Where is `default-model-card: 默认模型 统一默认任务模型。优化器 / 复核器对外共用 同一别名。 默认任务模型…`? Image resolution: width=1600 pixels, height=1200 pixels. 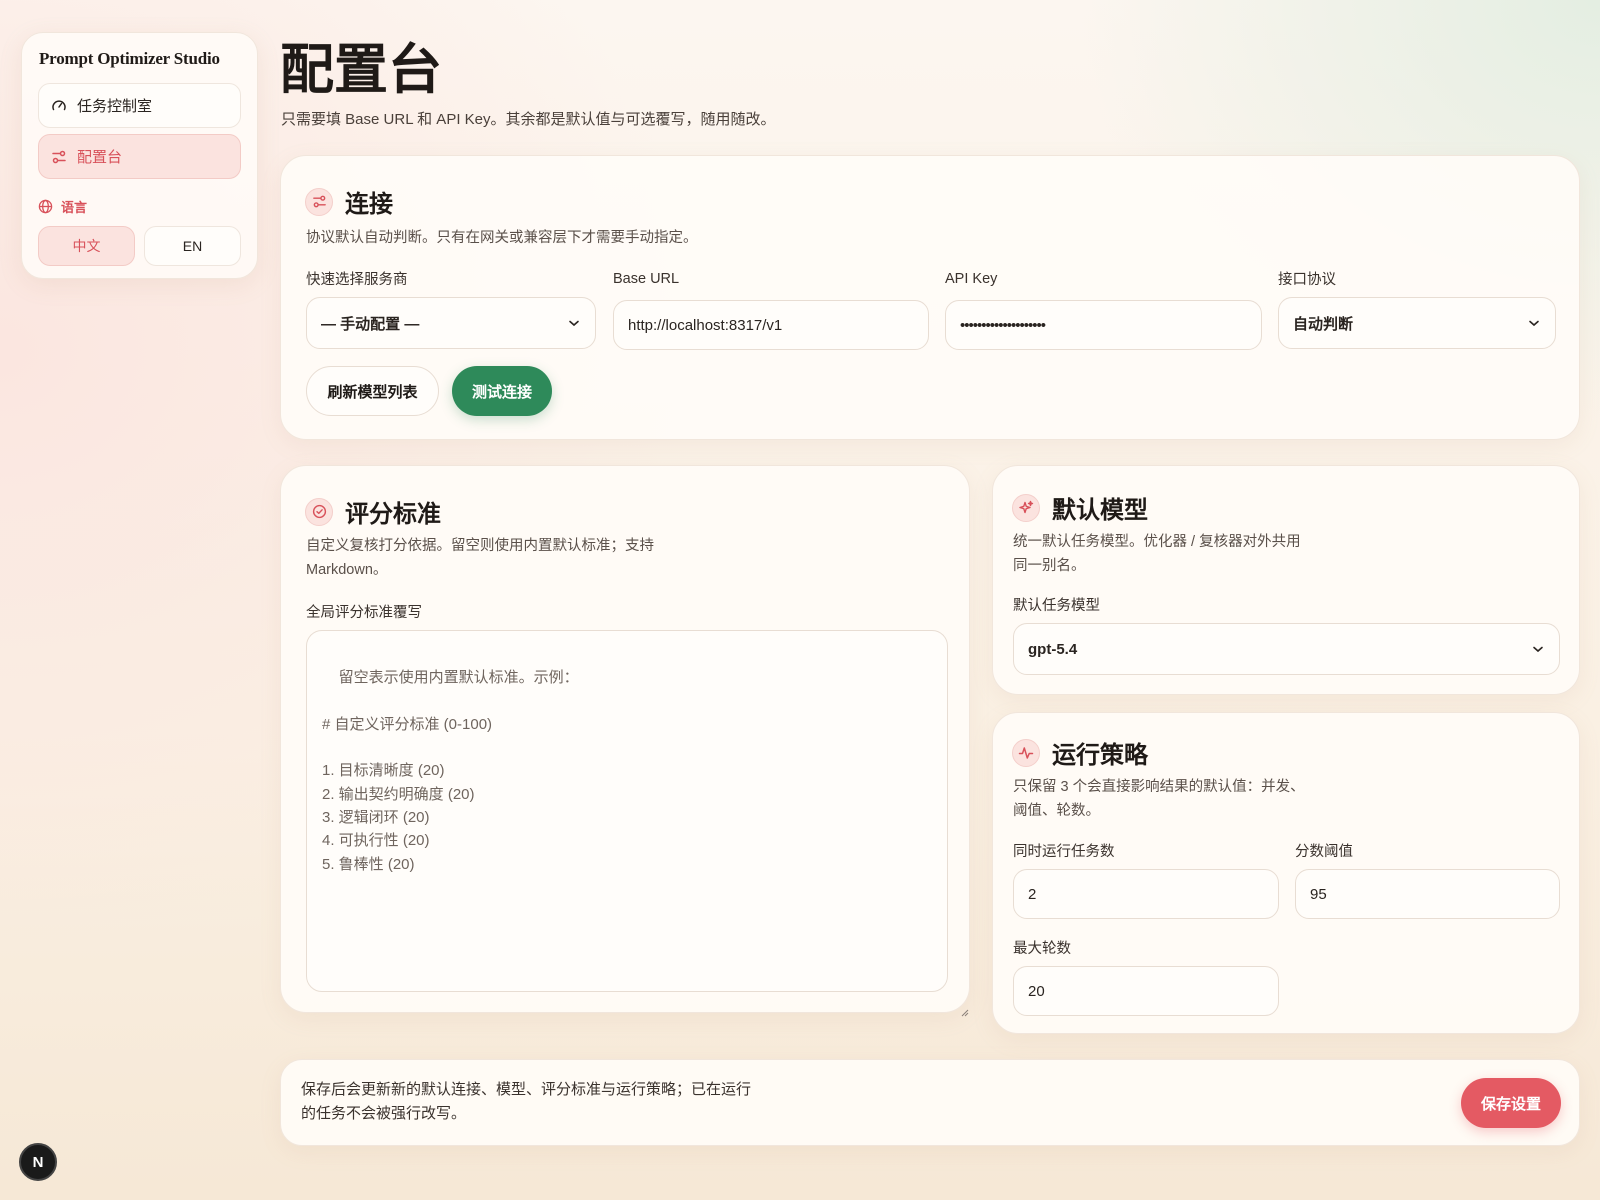
default-model-card: 默认模型 统一默认任务模型。优化器 / 复核器对外共用 同一别名。 默认任务模型… is located at coordinates (1286, 580).